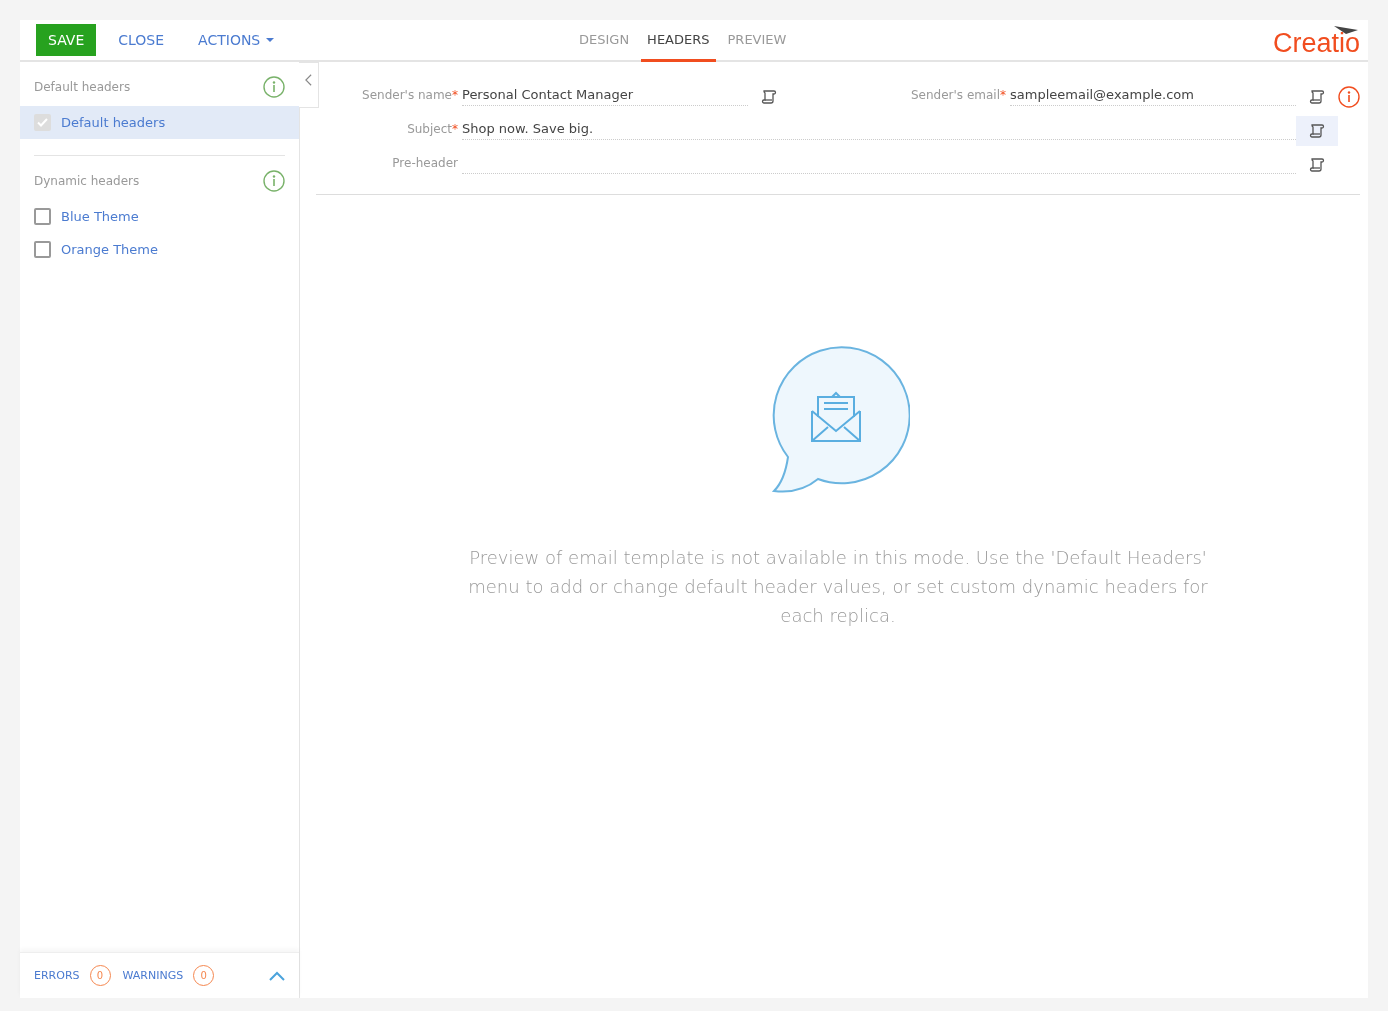  I want to click on field-label: Subject*, so click(432, 130).